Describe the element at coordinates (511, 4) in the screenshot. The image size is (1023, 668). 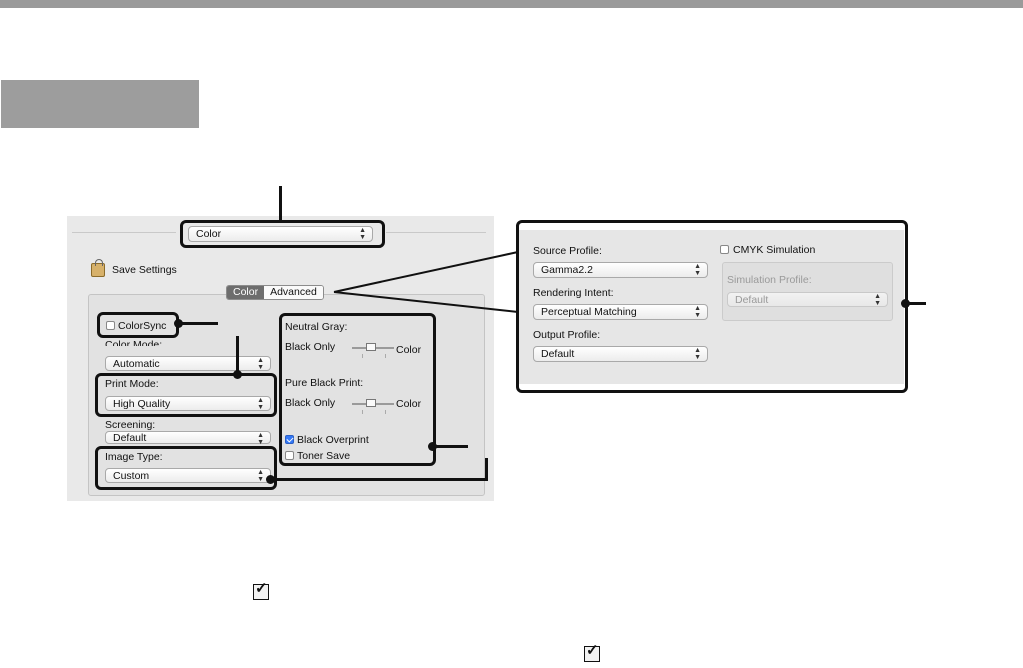
I see `header-bar` at that location.